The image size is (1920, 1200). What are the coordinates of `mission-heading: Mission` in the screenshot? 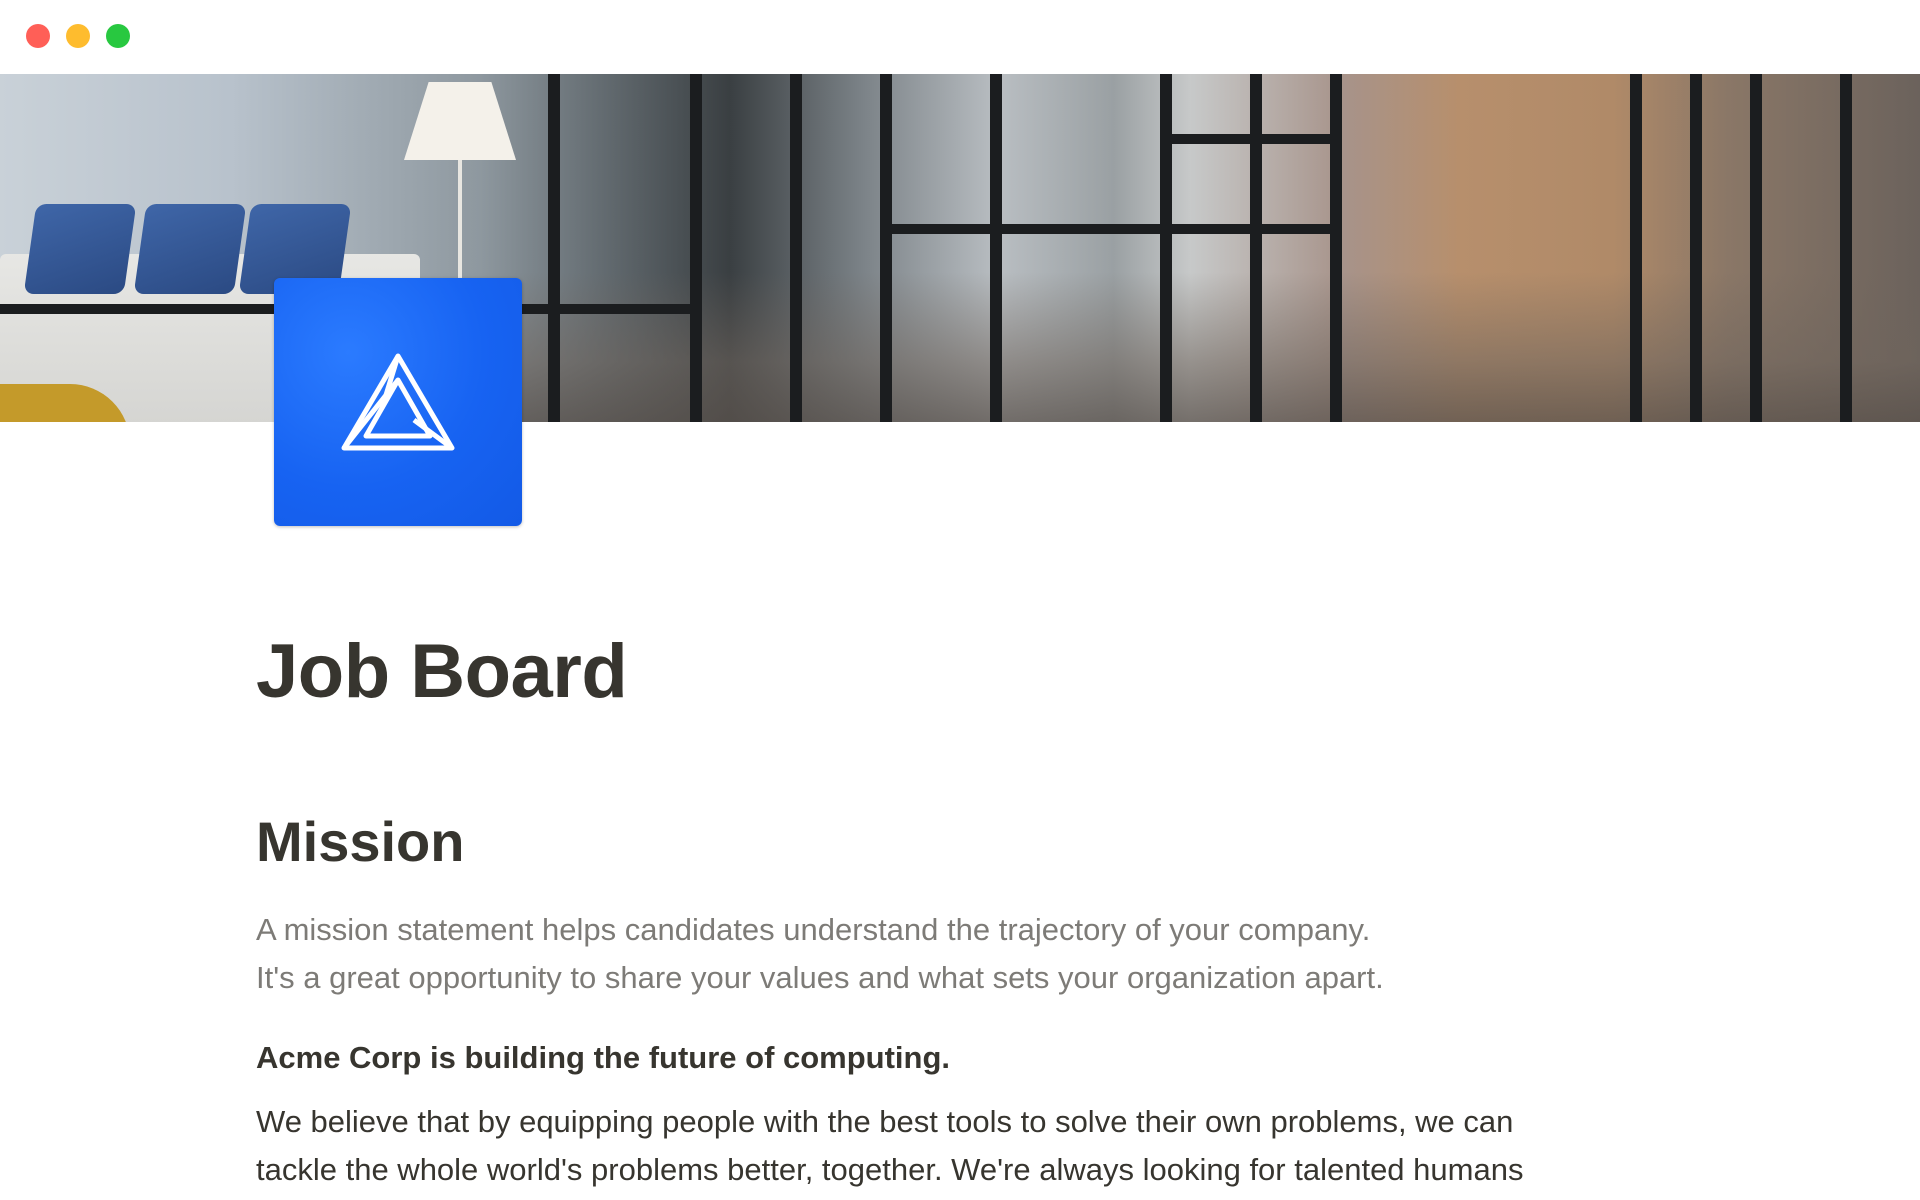 It's located at (360, 842).